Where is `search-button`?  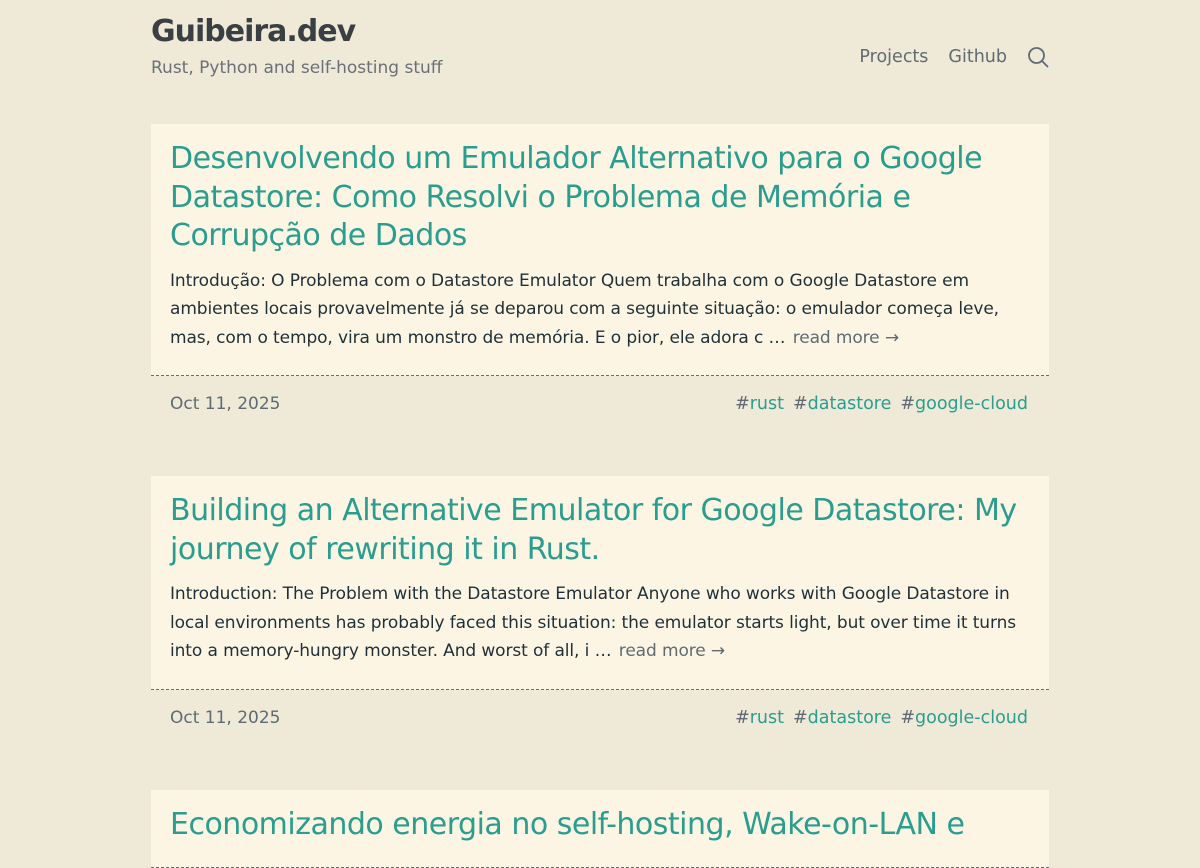 search-button is located at coordinates (1038, 57).